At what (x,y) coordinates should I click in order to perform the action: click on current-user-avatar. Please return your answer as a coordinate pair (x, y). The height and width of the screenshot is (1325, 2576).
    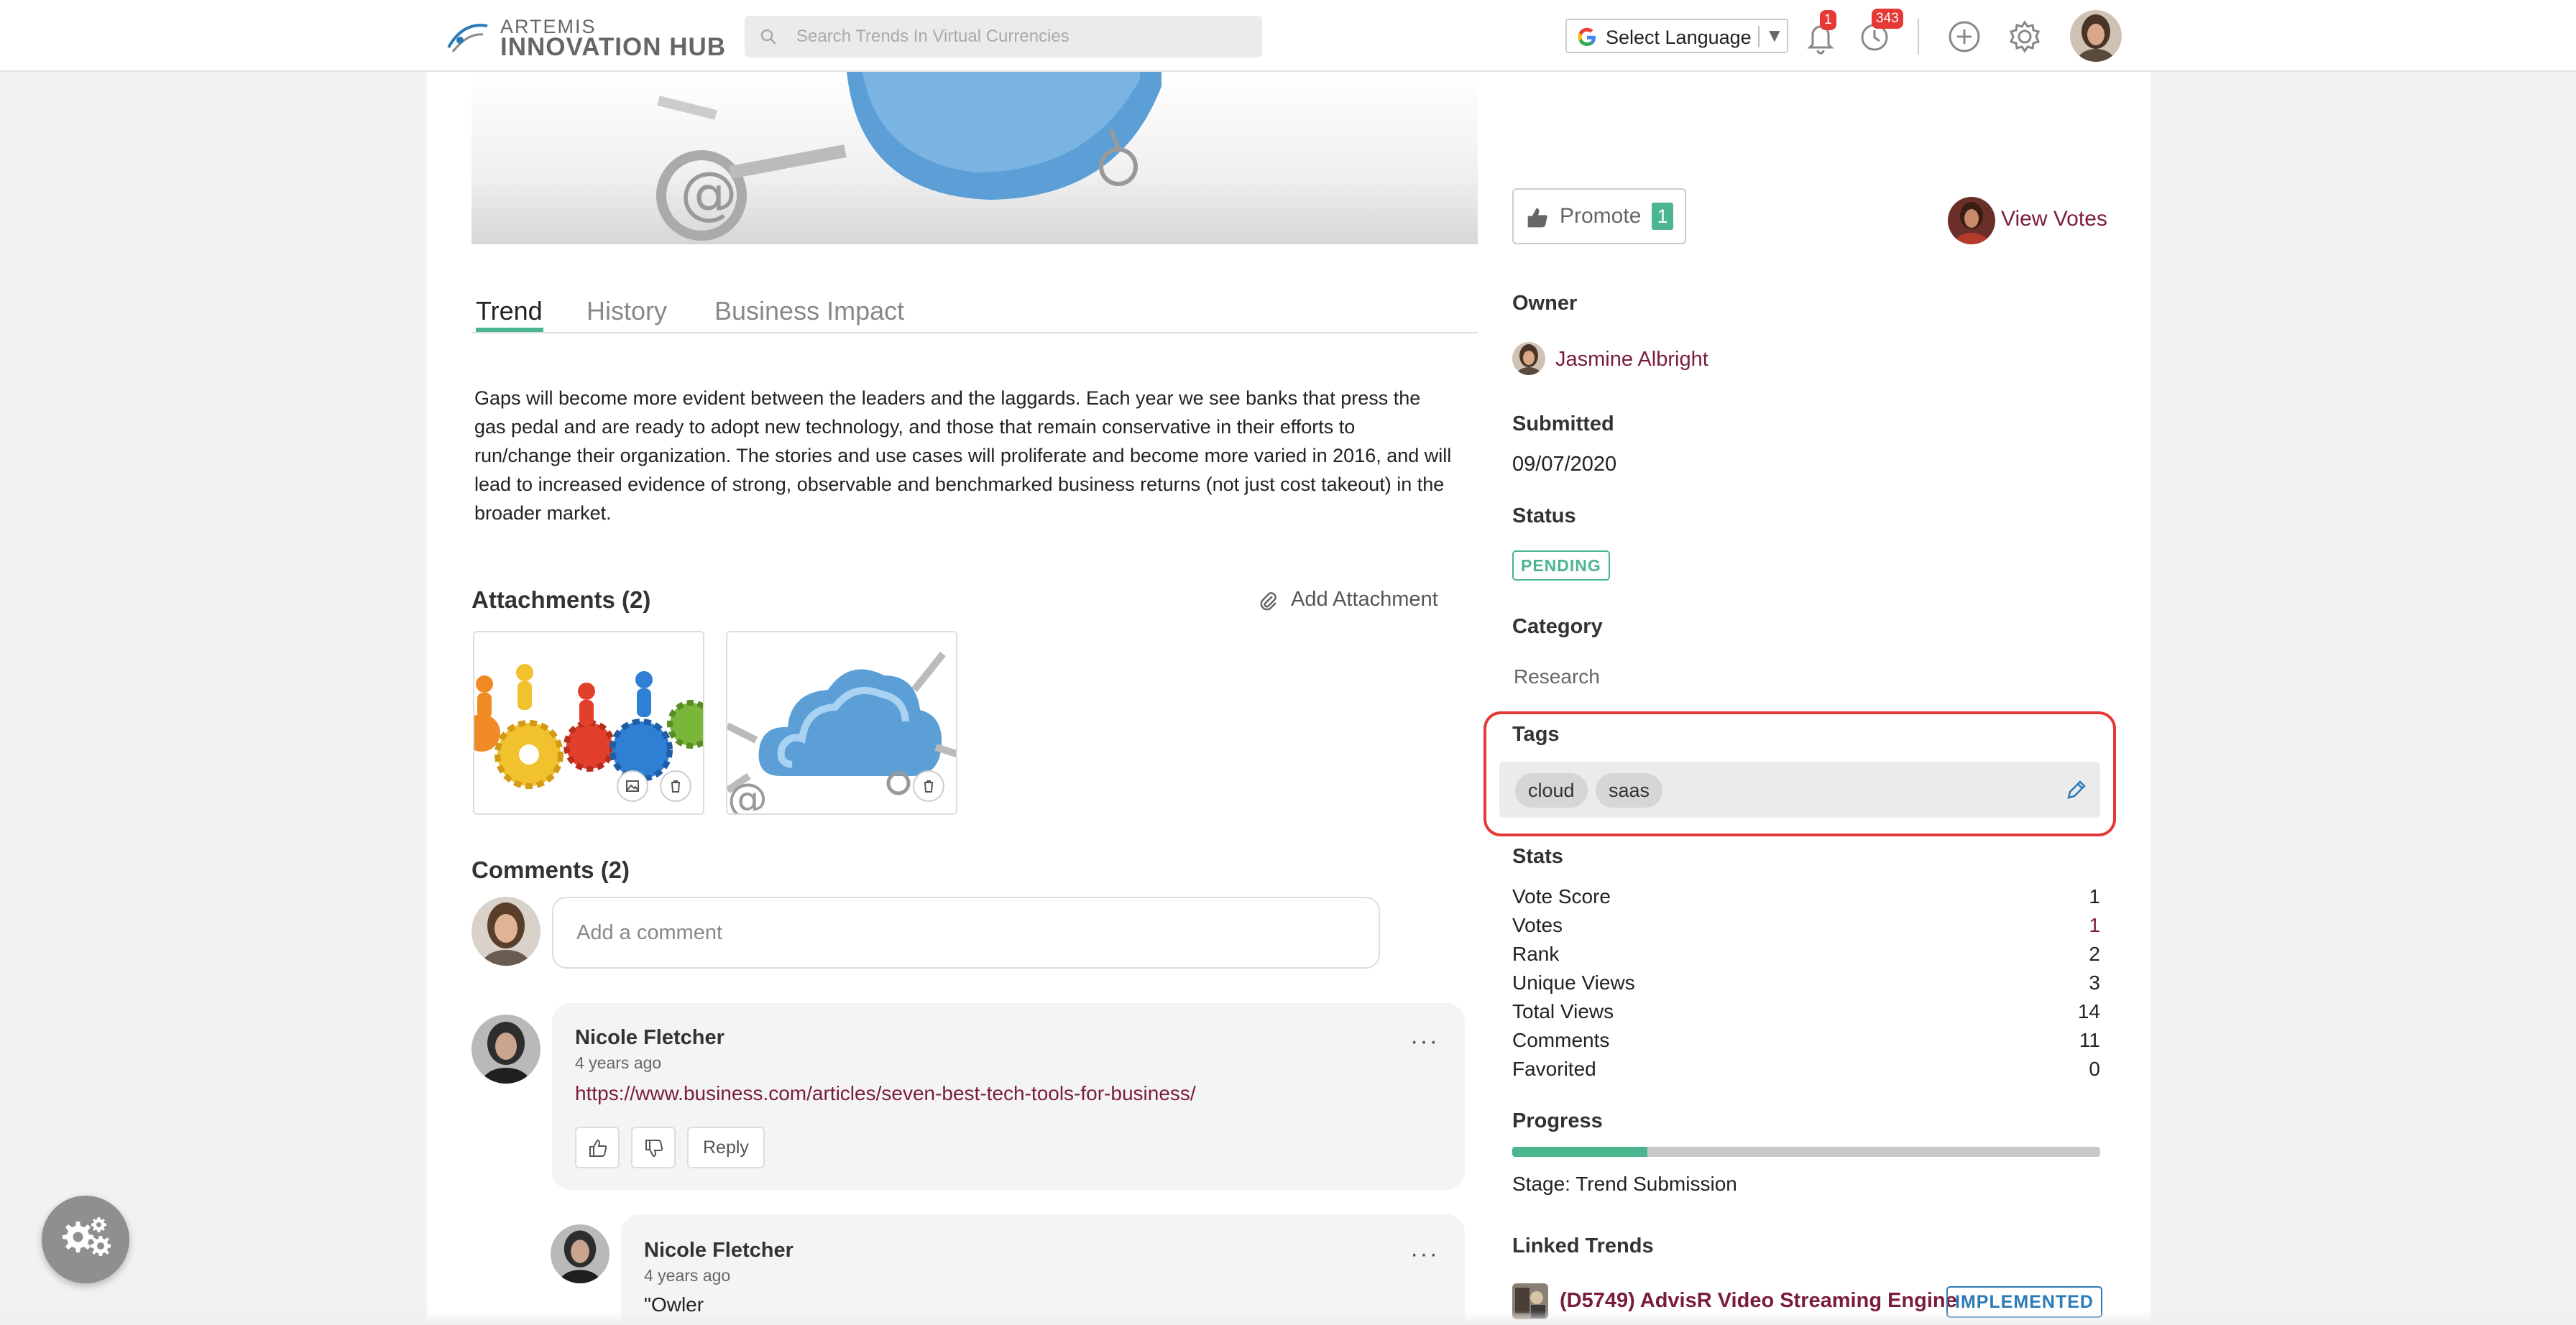
    Looking at the image, I should click on (506, 931).